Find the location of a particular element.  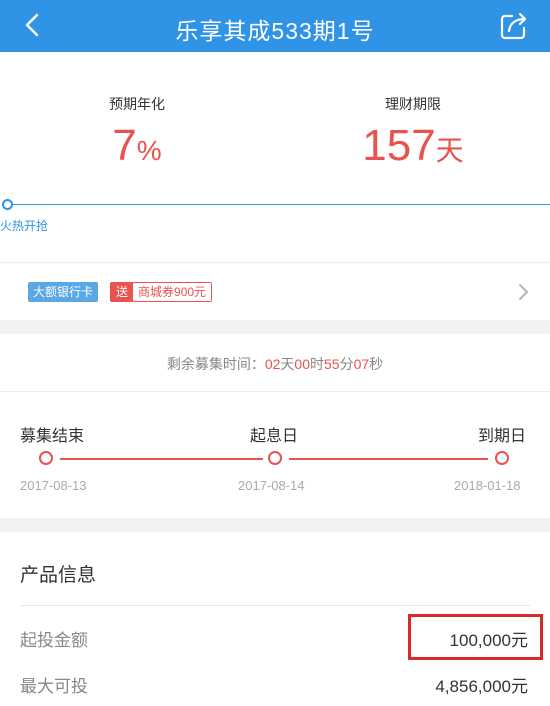

sales-progress-label: 火热开抢 is located at coordinates (24, 226).